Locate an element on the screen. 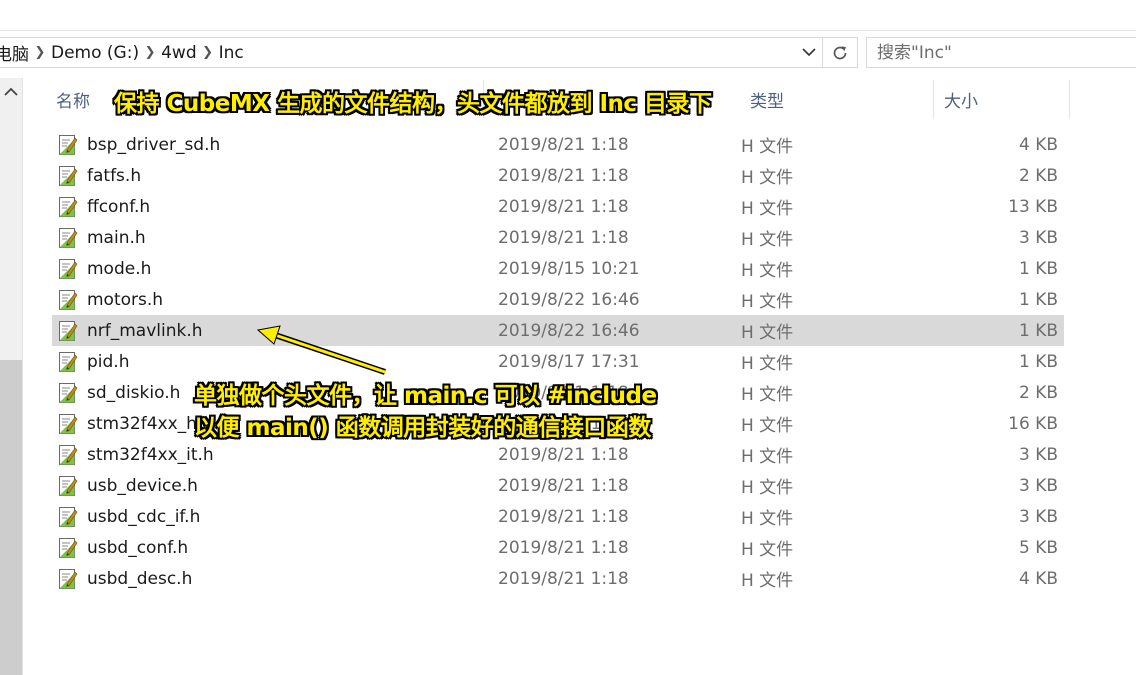 Image resolution: width=1136 pixels, height=675 pixels. file-row: pid.h 2019/8/17 17:31 H 文件 1 KB is located at coordinates (558, 361).